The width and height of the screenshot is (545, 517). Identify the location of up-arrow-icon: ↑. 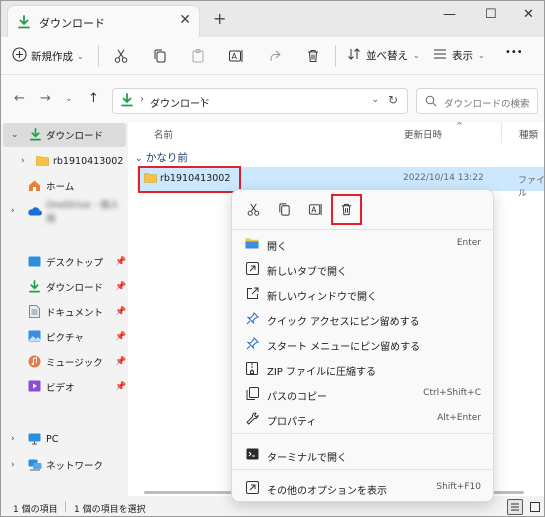
(93, 98).